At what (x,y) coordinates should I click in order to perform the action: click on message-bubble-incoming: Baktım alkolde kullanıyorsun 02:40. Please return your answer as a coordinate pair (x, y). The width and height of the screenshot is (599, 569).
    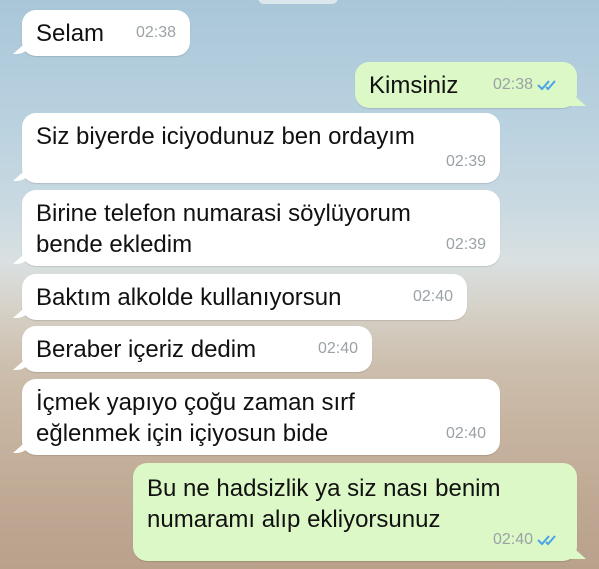
    Looking at the image, I should click on (244, 297).